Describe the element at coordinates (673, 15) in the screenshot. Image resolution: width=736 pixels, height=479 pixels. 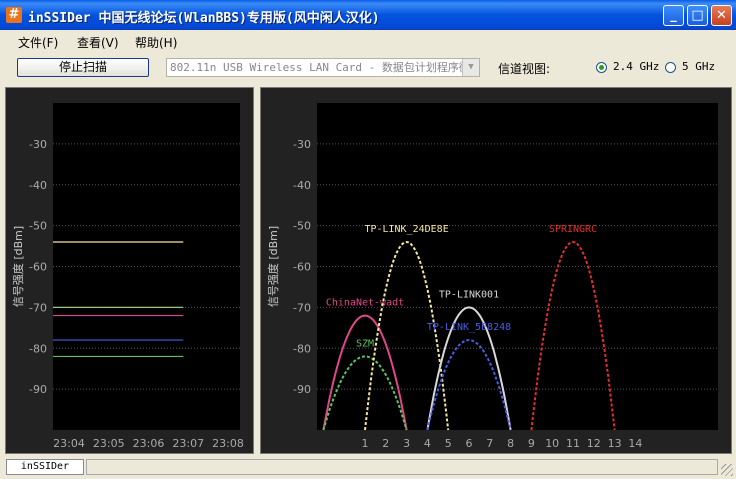
I see `minimize-button: _` at that location.